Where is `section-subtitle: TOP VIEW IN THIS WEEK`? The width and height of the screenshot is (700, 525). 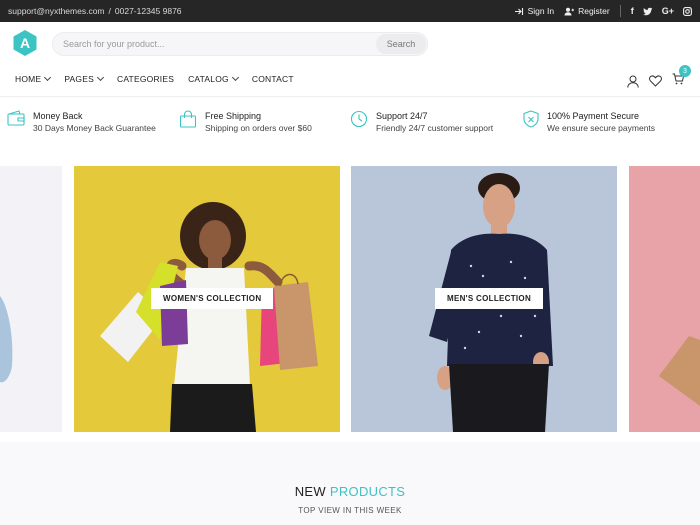
section-subtitle: TOP VIEW IN THIS WEEK is located at coordinates (350, 510).